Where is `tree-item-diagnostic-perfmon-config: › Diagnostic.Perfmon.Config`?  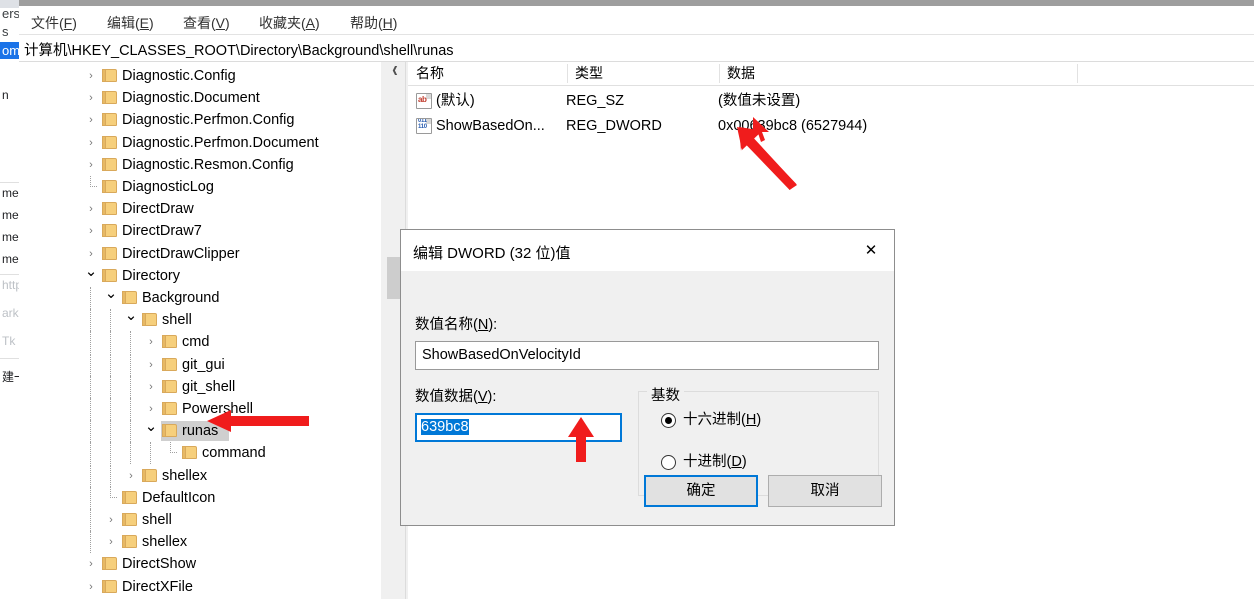 tree-item-diagnostic-perfmon-config: › Diagnostic.Perfmon.Config is located at coordinates (200, 120).